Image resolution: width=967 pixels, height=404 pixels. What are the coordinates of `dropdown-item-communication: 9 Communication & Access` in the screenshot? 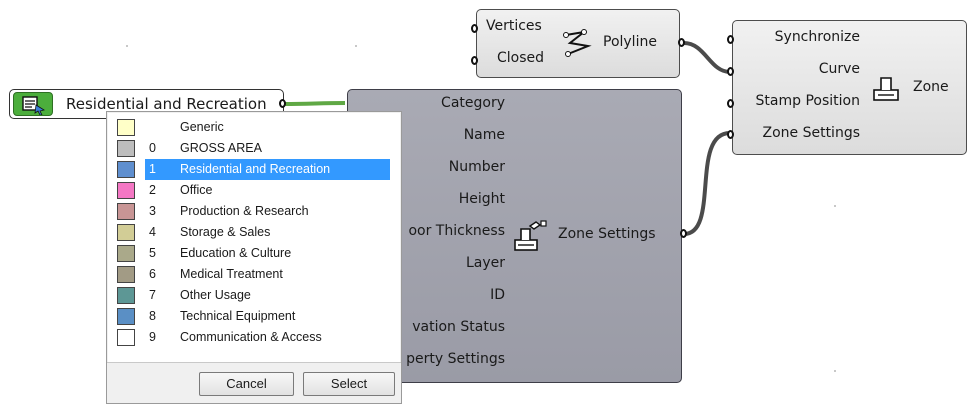 It's located at (254, 337).